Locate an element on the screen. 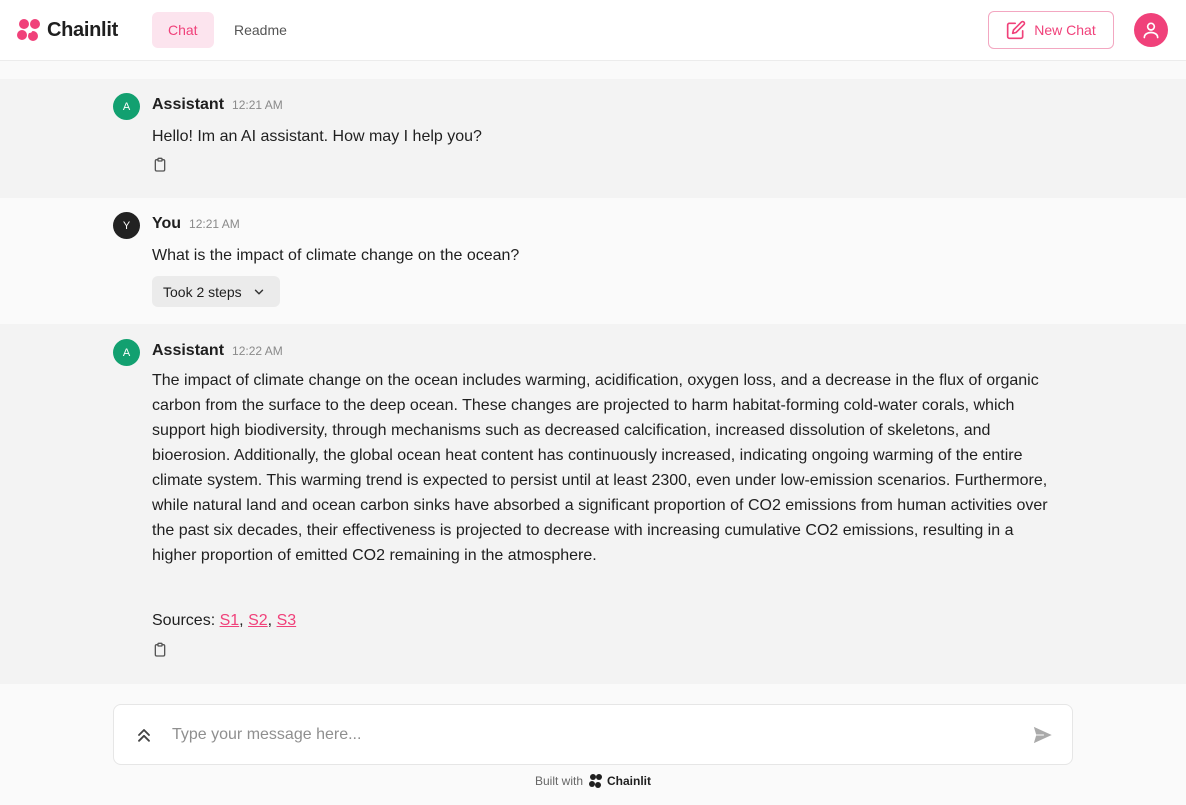  user-icon is located at coordinates (1151, 30).